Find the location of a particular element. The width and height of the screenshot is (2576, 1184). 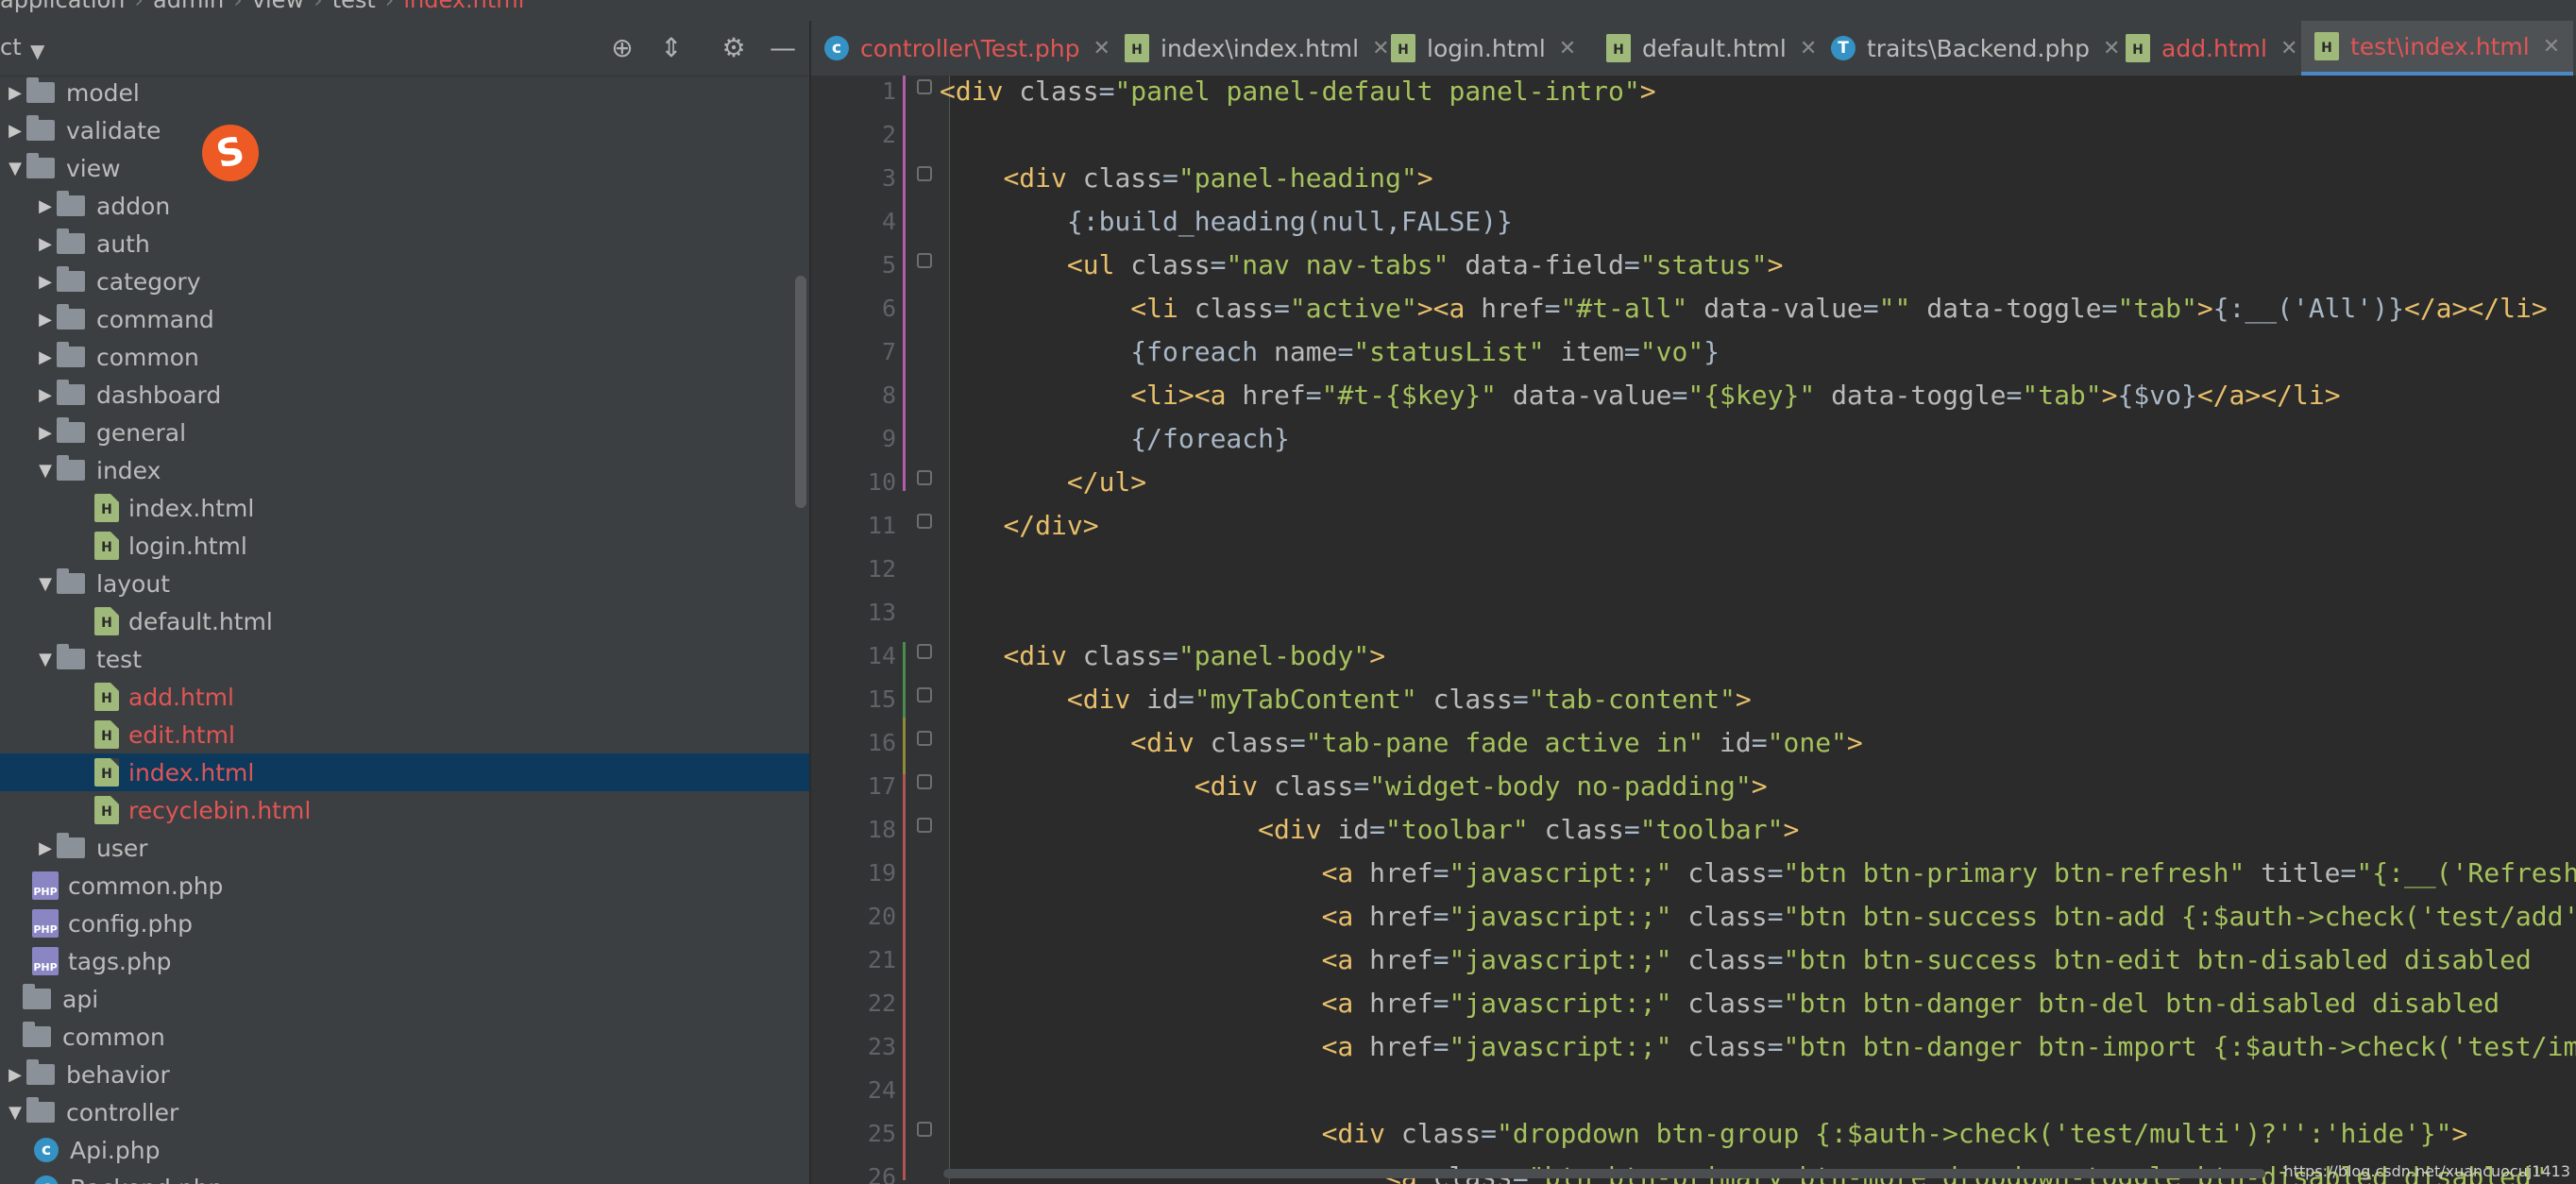

horizontal-scrollbar is located at coordinates (1604, 1174).